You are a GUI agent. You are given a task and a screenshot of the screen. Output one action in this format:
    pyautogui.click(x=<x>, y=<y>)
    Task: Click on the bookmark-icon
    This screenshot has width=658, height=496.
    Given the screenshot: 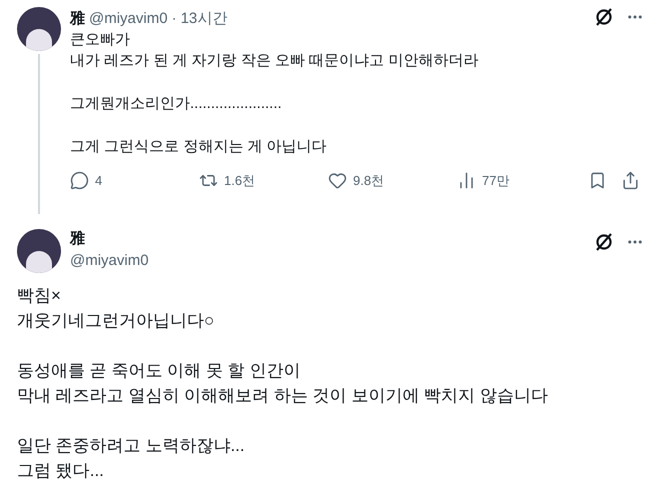 What is the action you would take?
    pyautogui.click(x=597, y=180)
    